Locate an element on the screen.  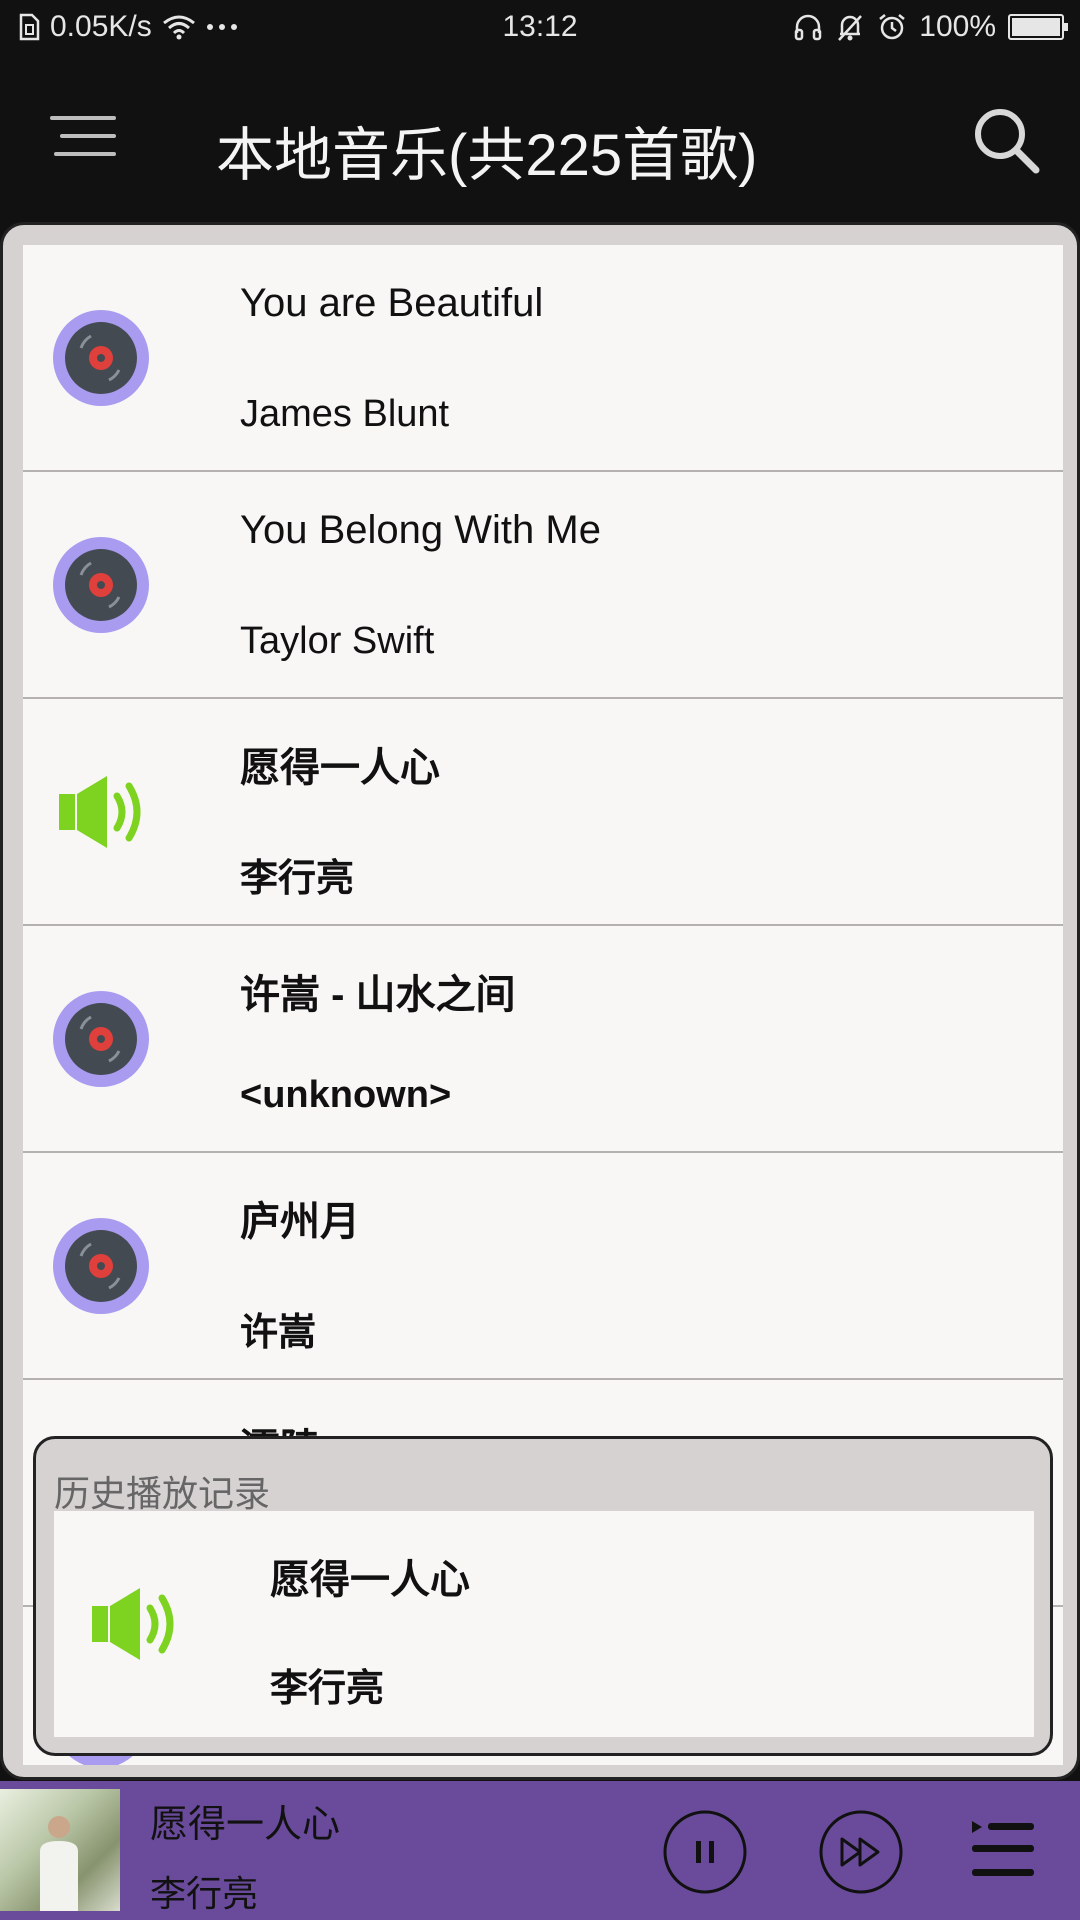
now-playing-title: 愿得一人心 is located at coordinates (245, 1825).